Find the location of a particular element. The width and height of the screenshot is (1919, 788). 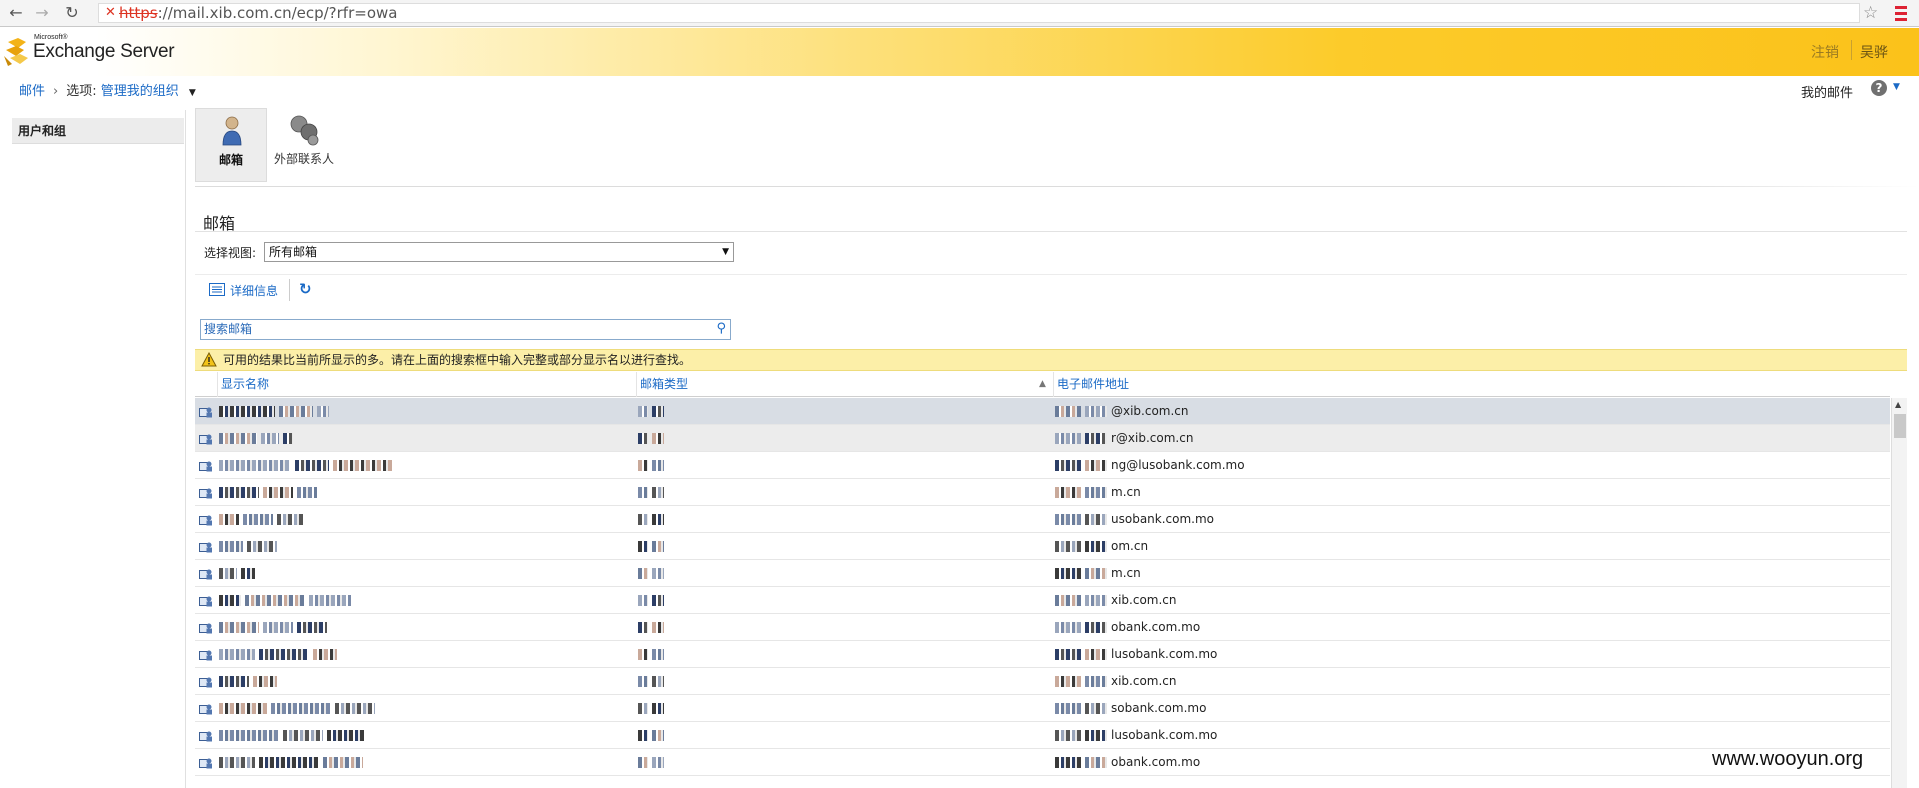

table-row: usobank.com.mo is located at coordinates (1042, 519).